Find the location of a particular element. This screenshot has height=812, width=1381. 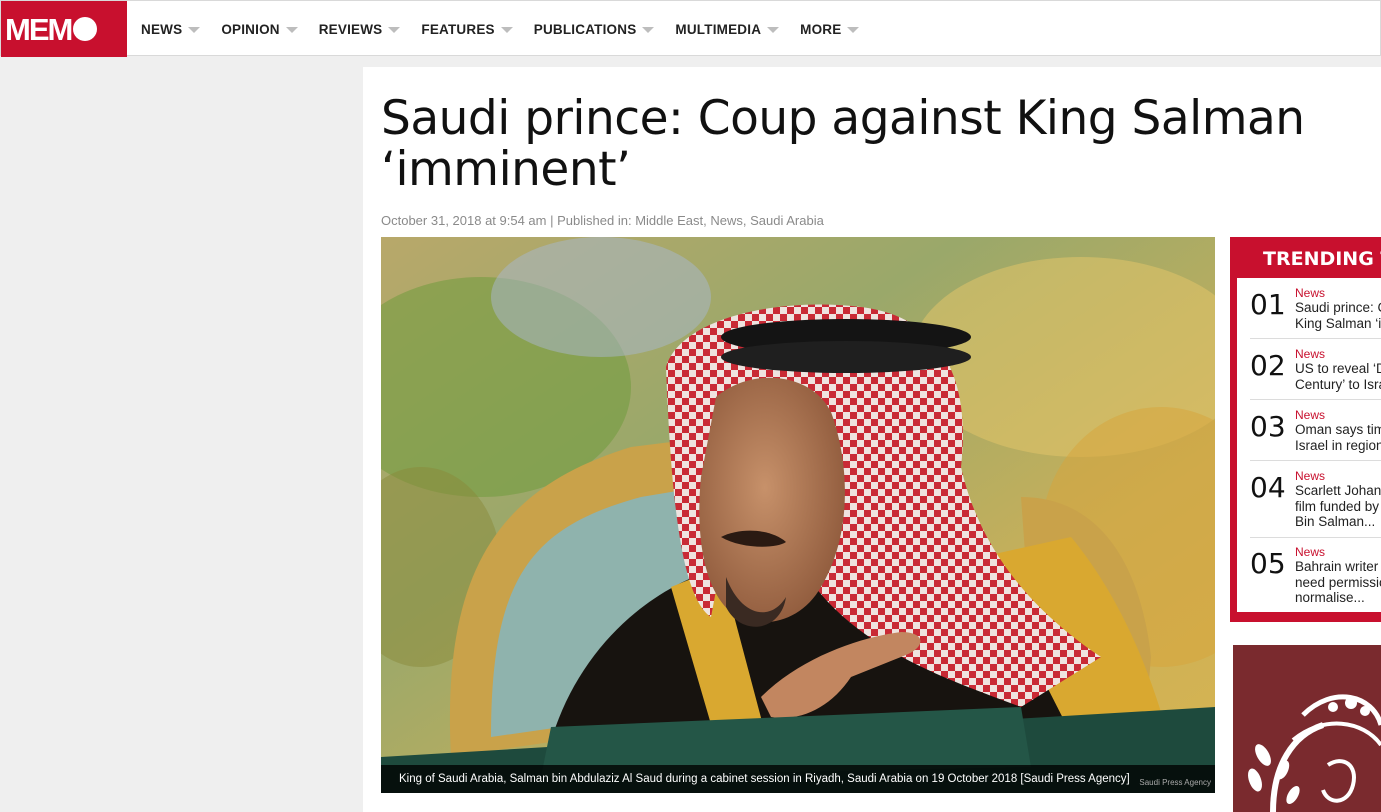

nav-item-multimedia: MULTIMEDIA is located at coordinates (727, 29).